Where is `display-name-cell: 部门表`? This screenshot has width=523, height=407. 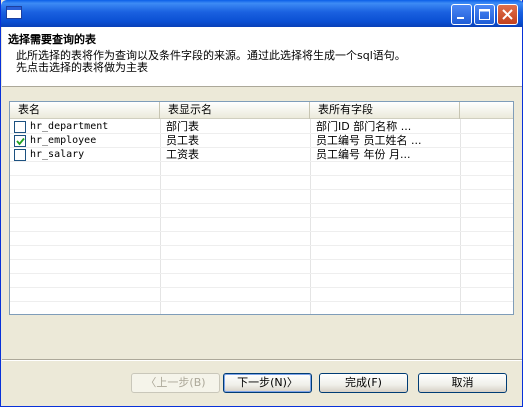 display-name-cell: 部门表 is located at coordinates (182, 126).